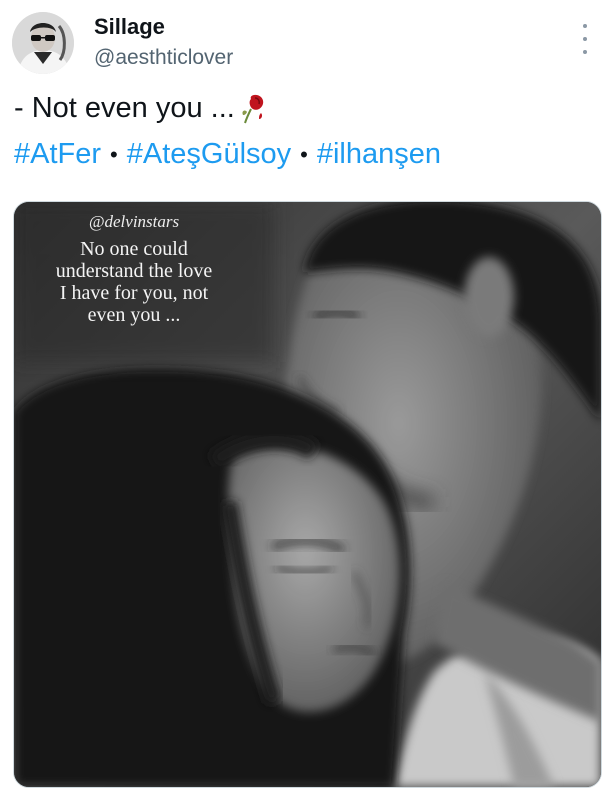  I want to click on hashtag-link: #AtFer, so click(57, 154).